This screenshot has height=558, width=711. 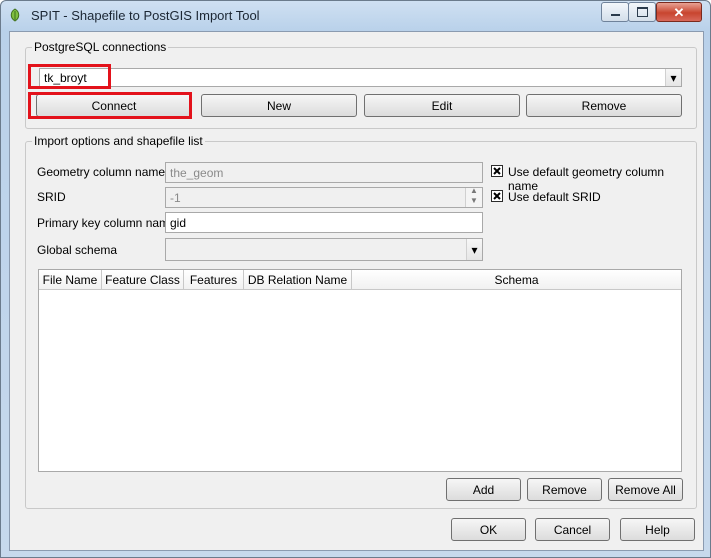 What do you see at coordinates (572, 529) in the screenshot?
I see `cancel-button: Cancel` at bounding box center [572, 529].